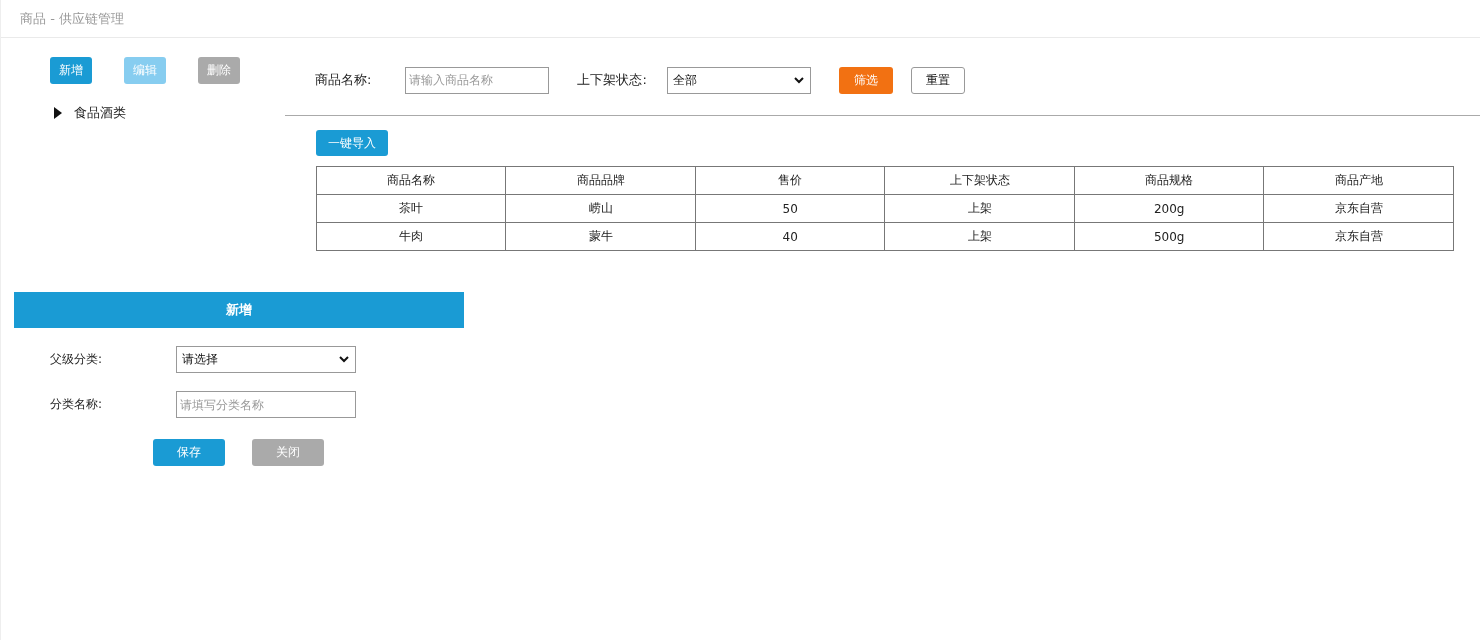 This screenshot has height=640, width=1480. I want to click on status-dropdown: 全部, so click(738, 80).